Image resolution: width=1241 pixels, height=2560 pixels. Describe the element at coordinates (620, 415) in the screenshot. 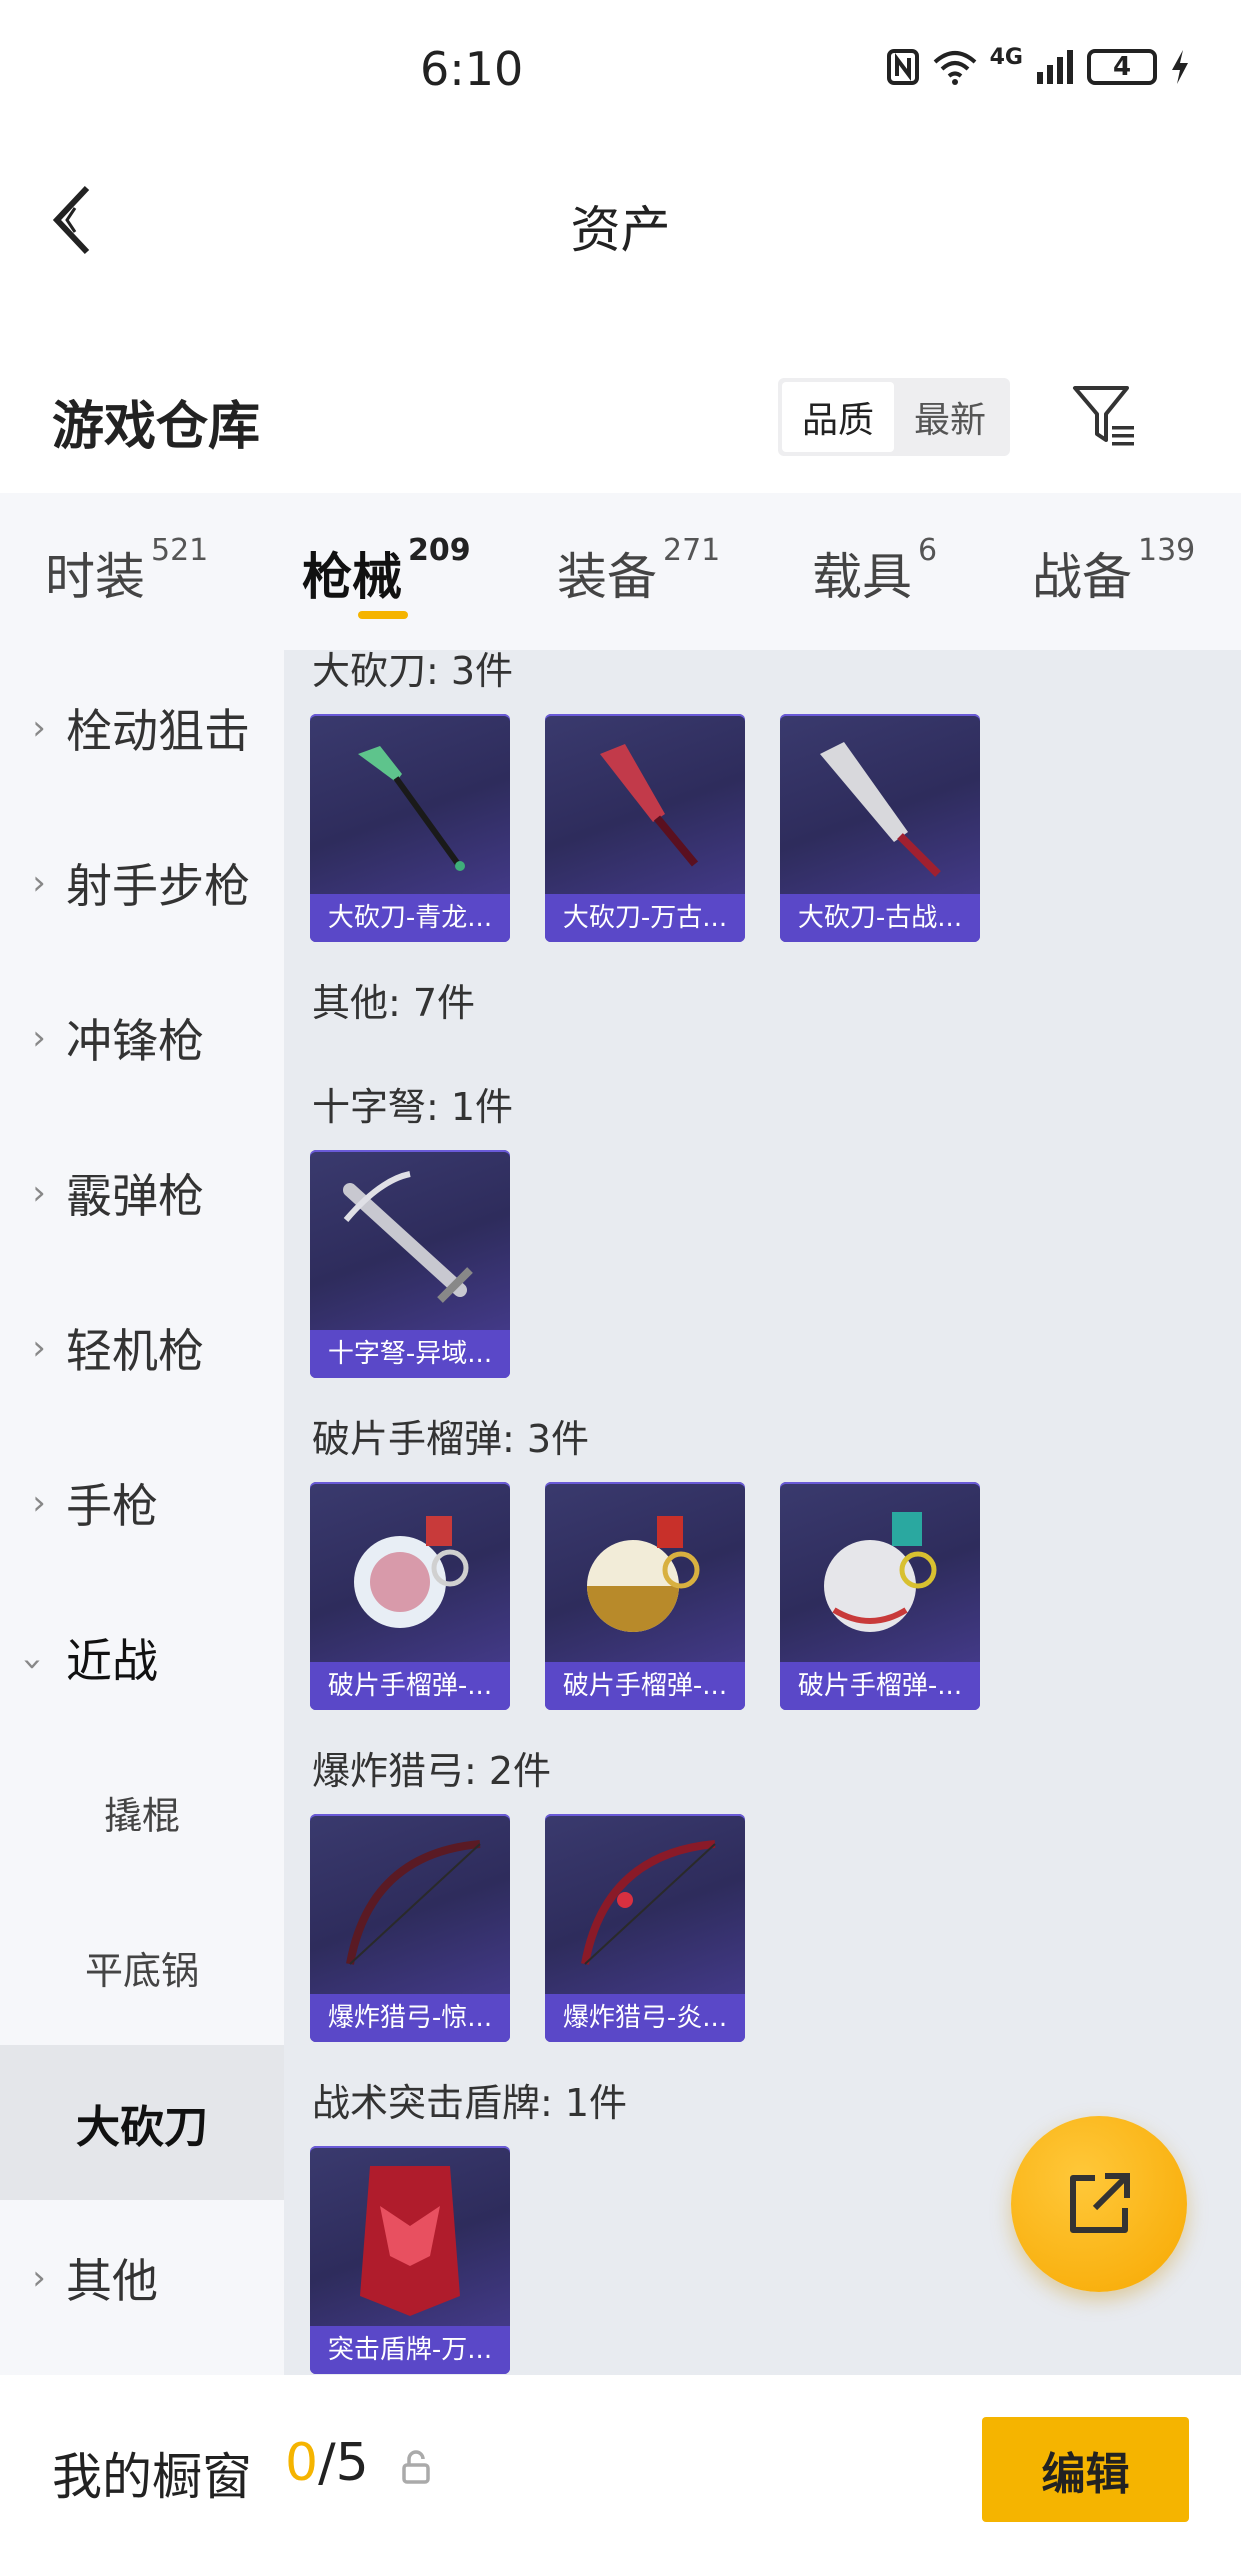

I see `warehouse-row: 游戏仓库 品质 最新` at that location.